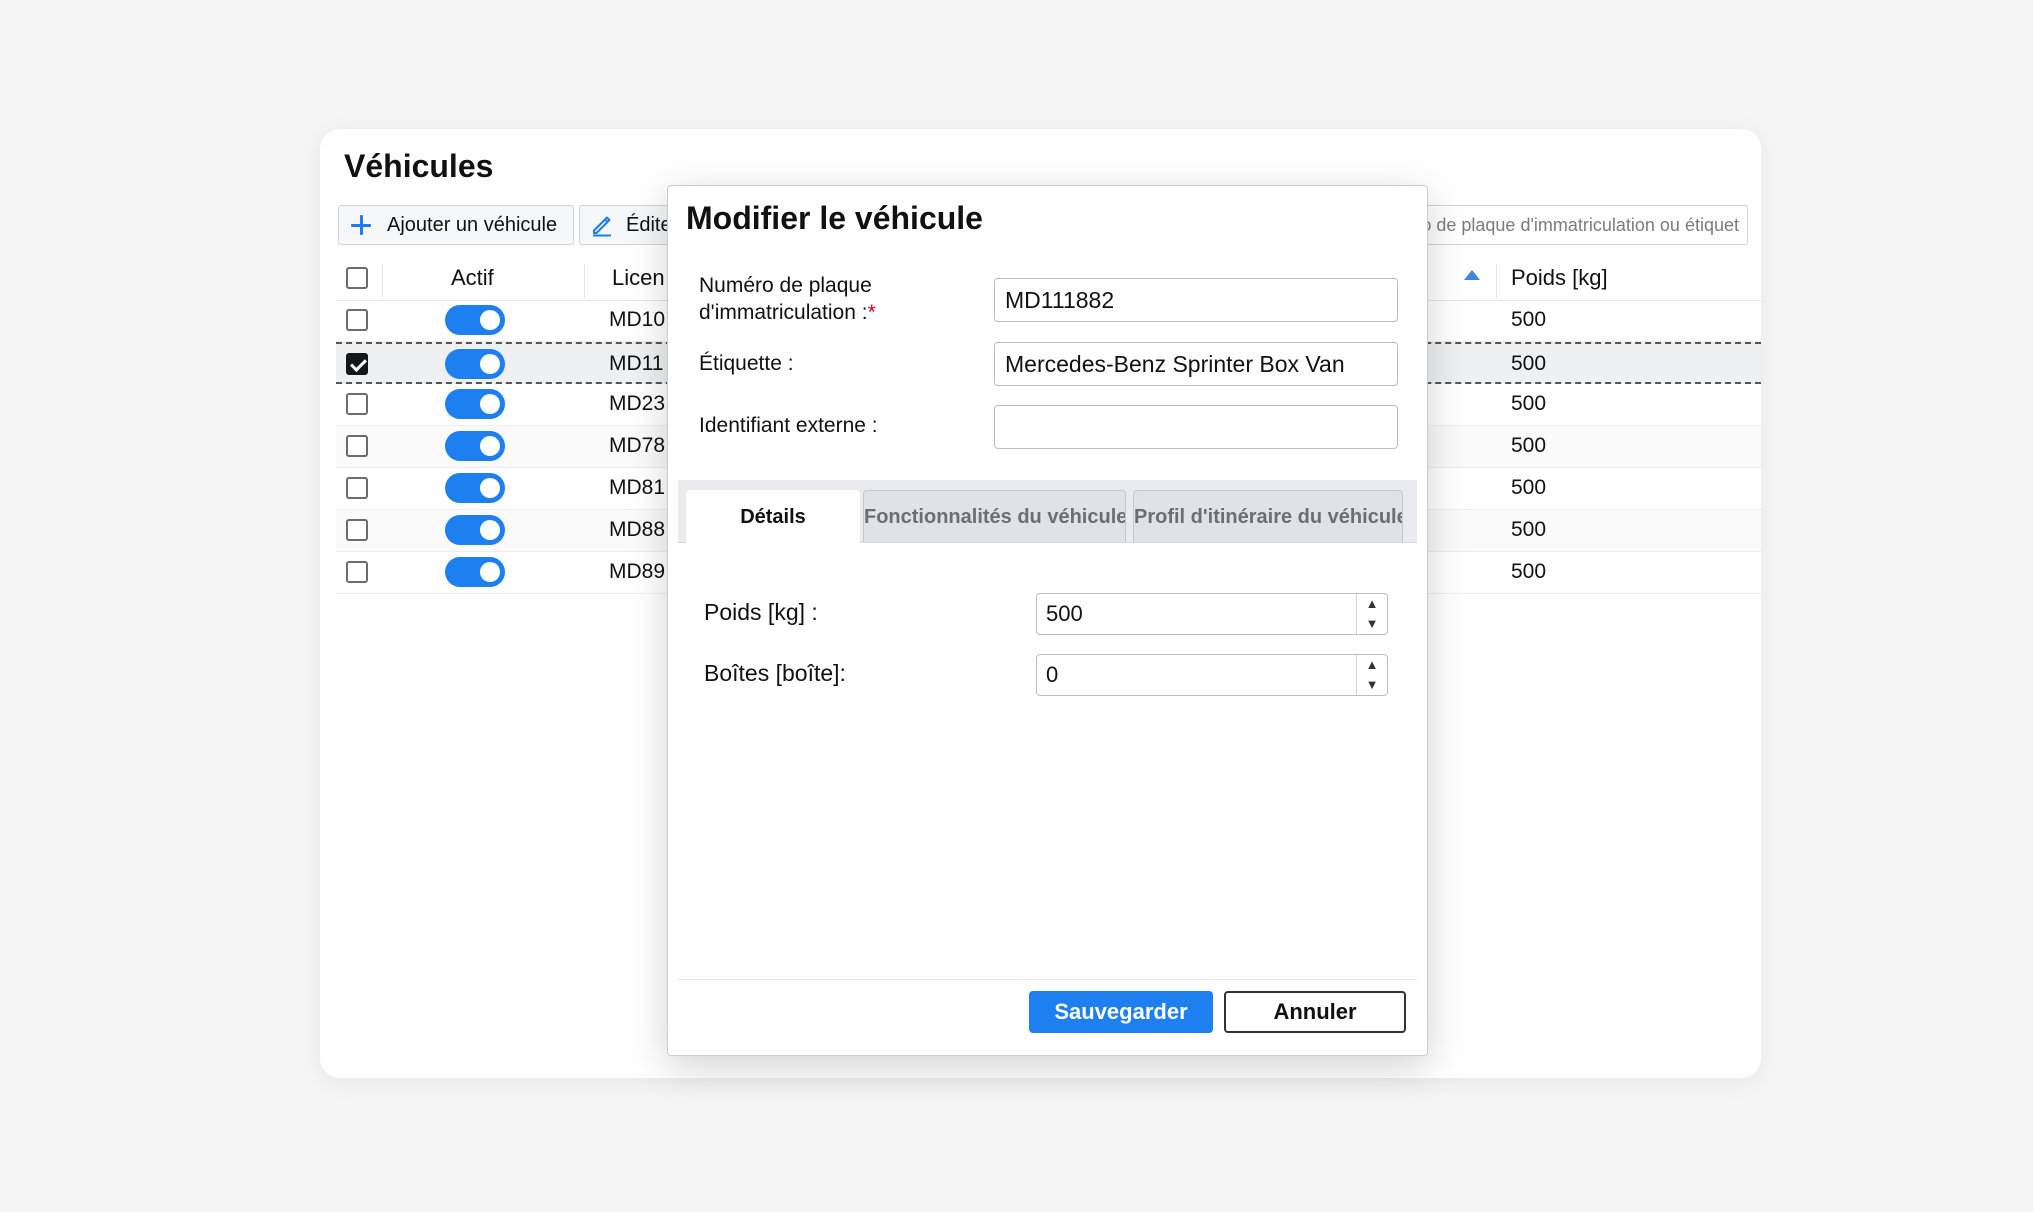  I want to click on column-header-active: Actif, so click(472, 278).